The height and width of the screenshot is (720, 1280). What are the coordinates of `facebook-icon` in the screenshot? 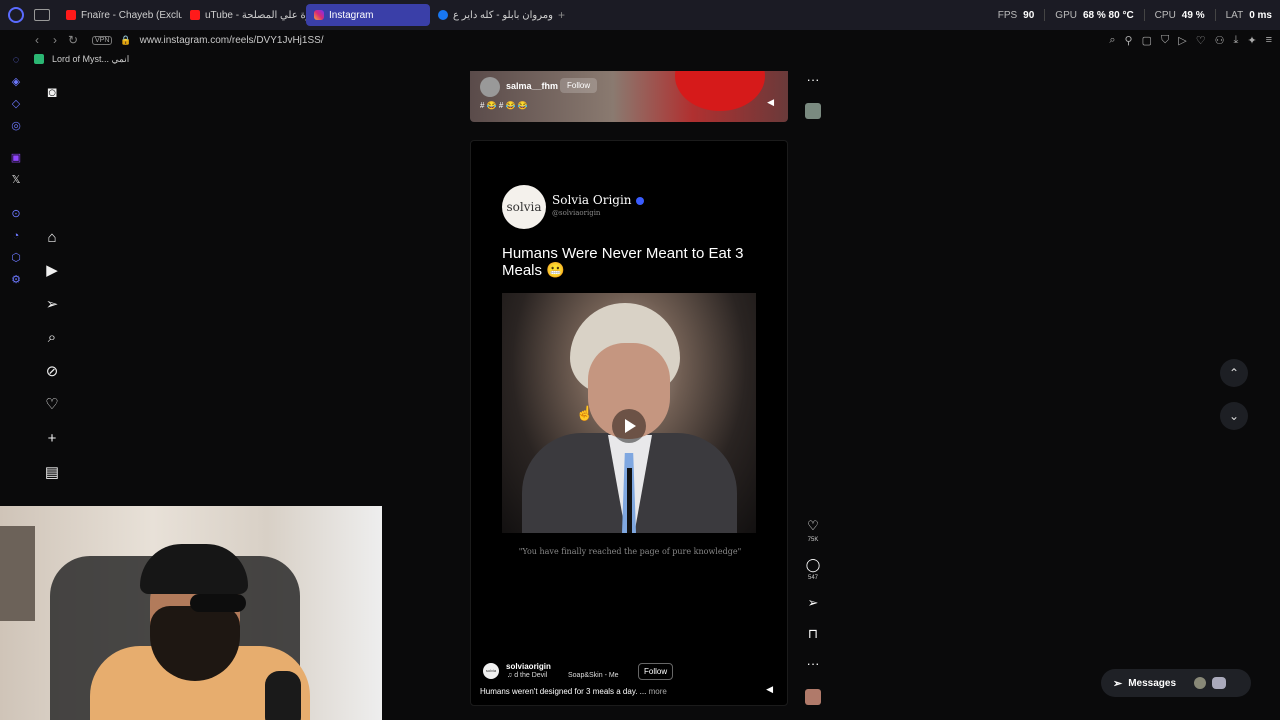 It's located at (443, 15).